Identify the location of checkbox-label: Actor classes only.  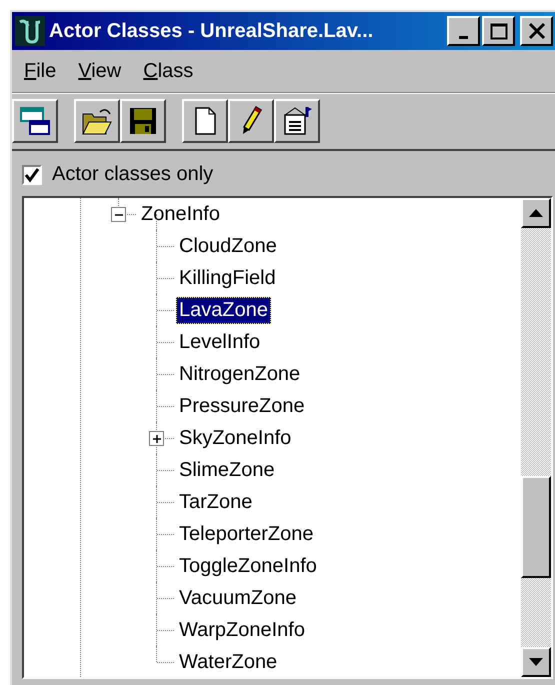
(133, 174).